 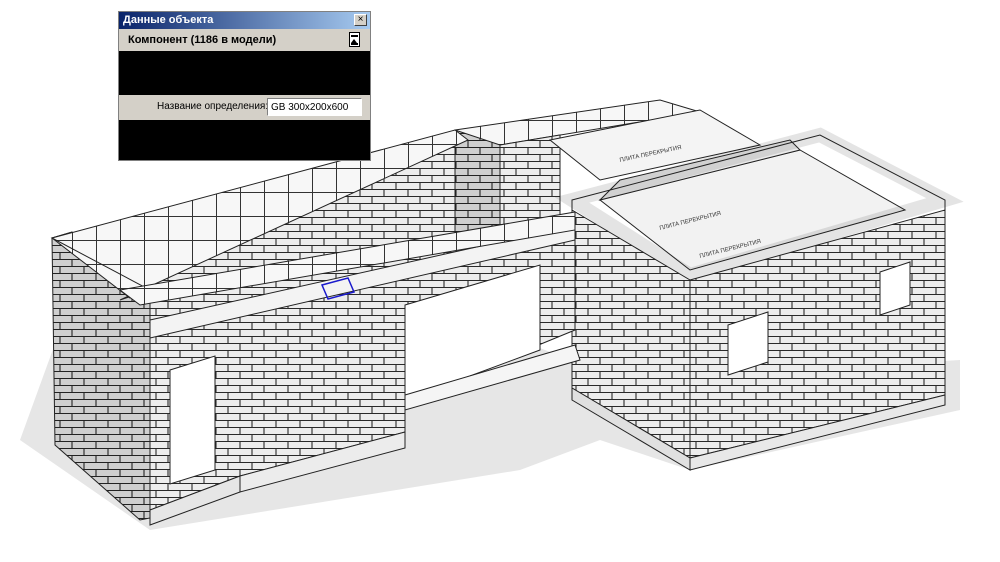 I want to click on component-header: Компонент (1186 в модели), so click(x=244, y=40).